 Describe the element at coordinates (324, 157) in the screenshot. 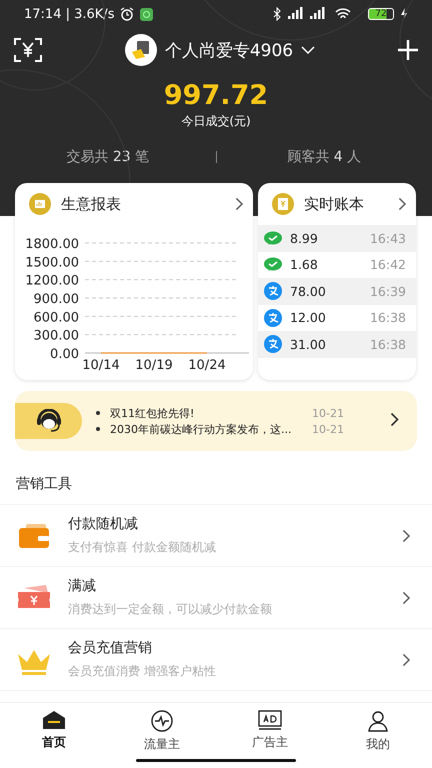

I see `stat-text: 顾客共 4 人` at that location.